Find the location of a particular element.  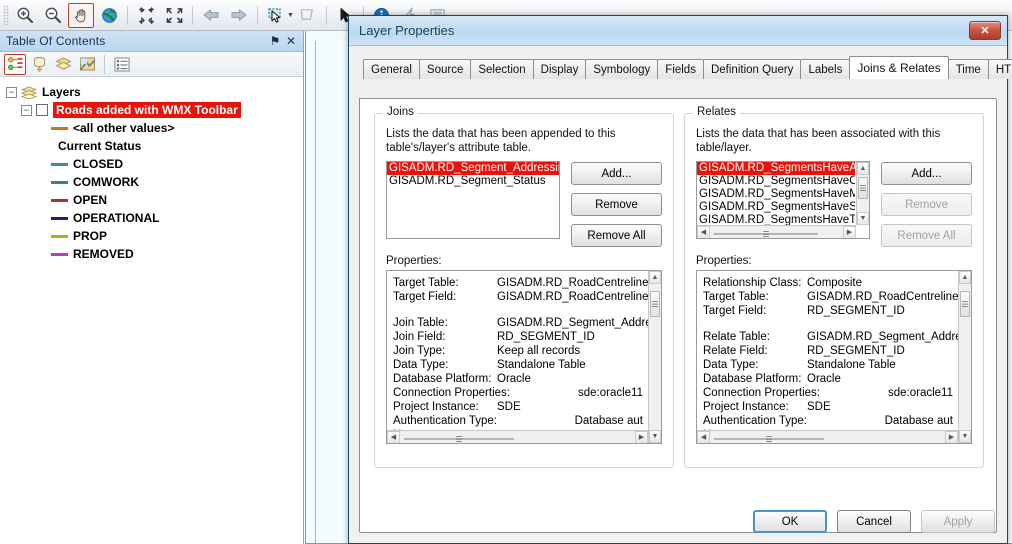

layer-visibility-checkbox is located at coordinates (42, 110).